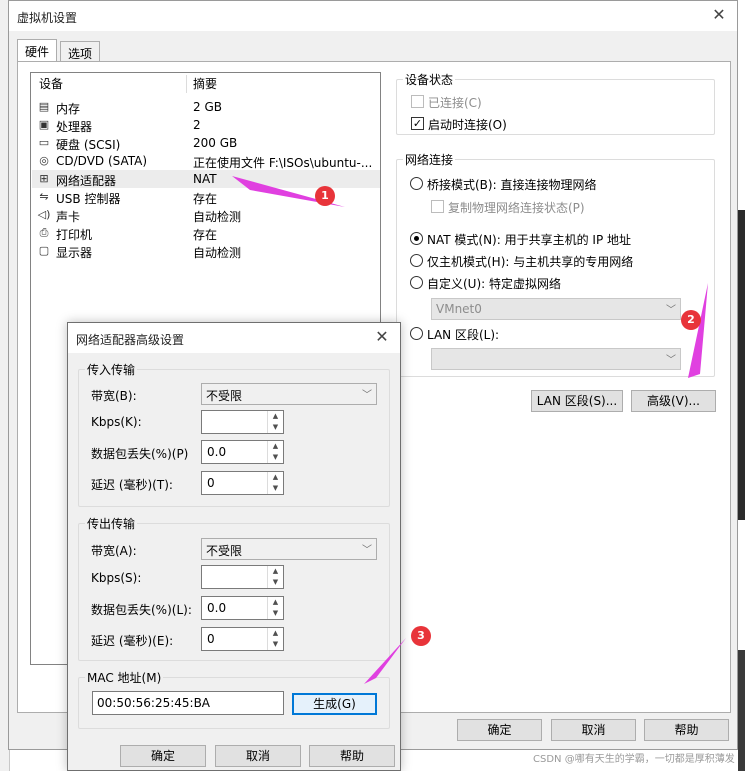 The image size is (745, 771). I want to click on annotation-badge-2: 2, so click(691, 320).